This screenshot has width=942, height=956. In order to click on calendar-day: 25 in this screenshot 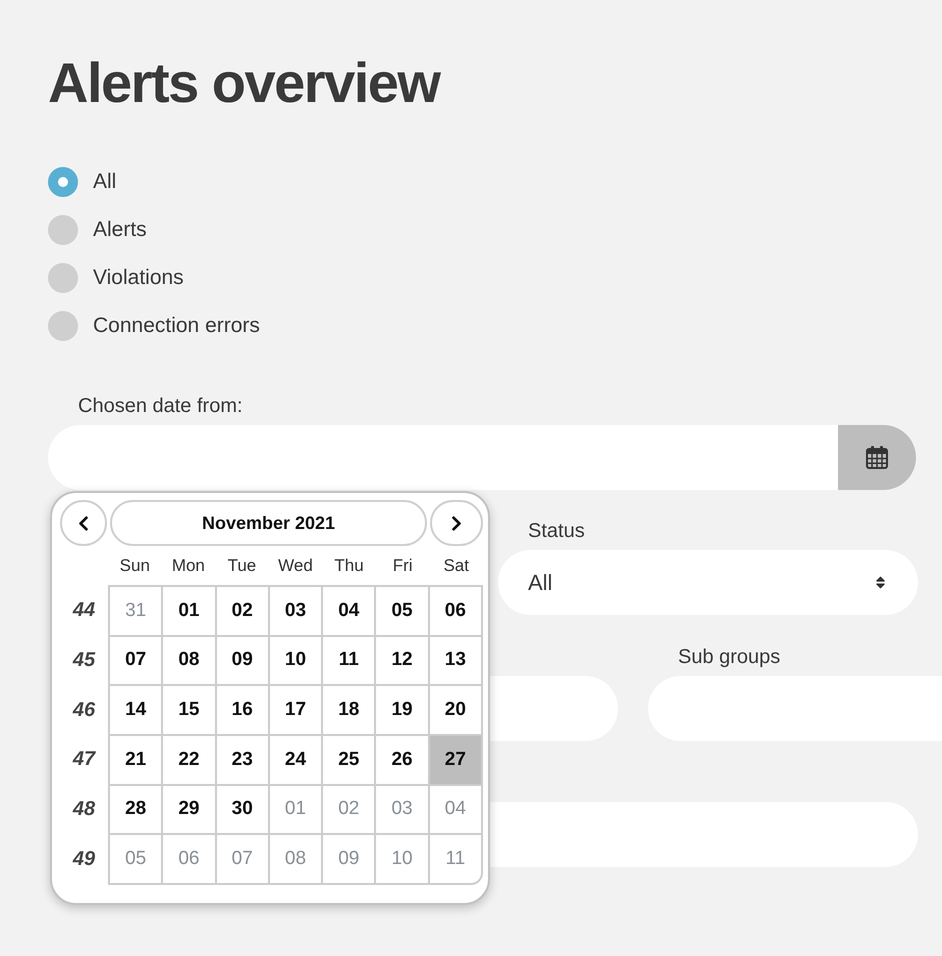, I will do `click(348, 760)`.